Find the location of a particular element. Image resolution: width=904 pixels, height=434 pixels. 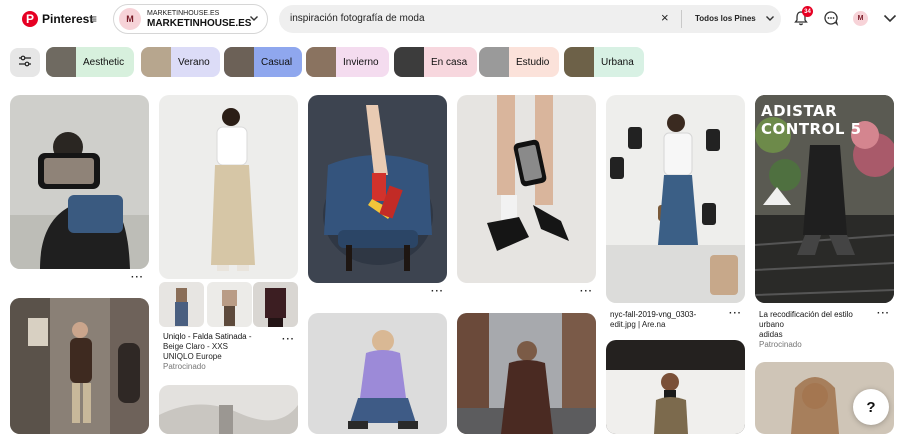

logo-text: Pinterest is located at coordinates (68, 19).